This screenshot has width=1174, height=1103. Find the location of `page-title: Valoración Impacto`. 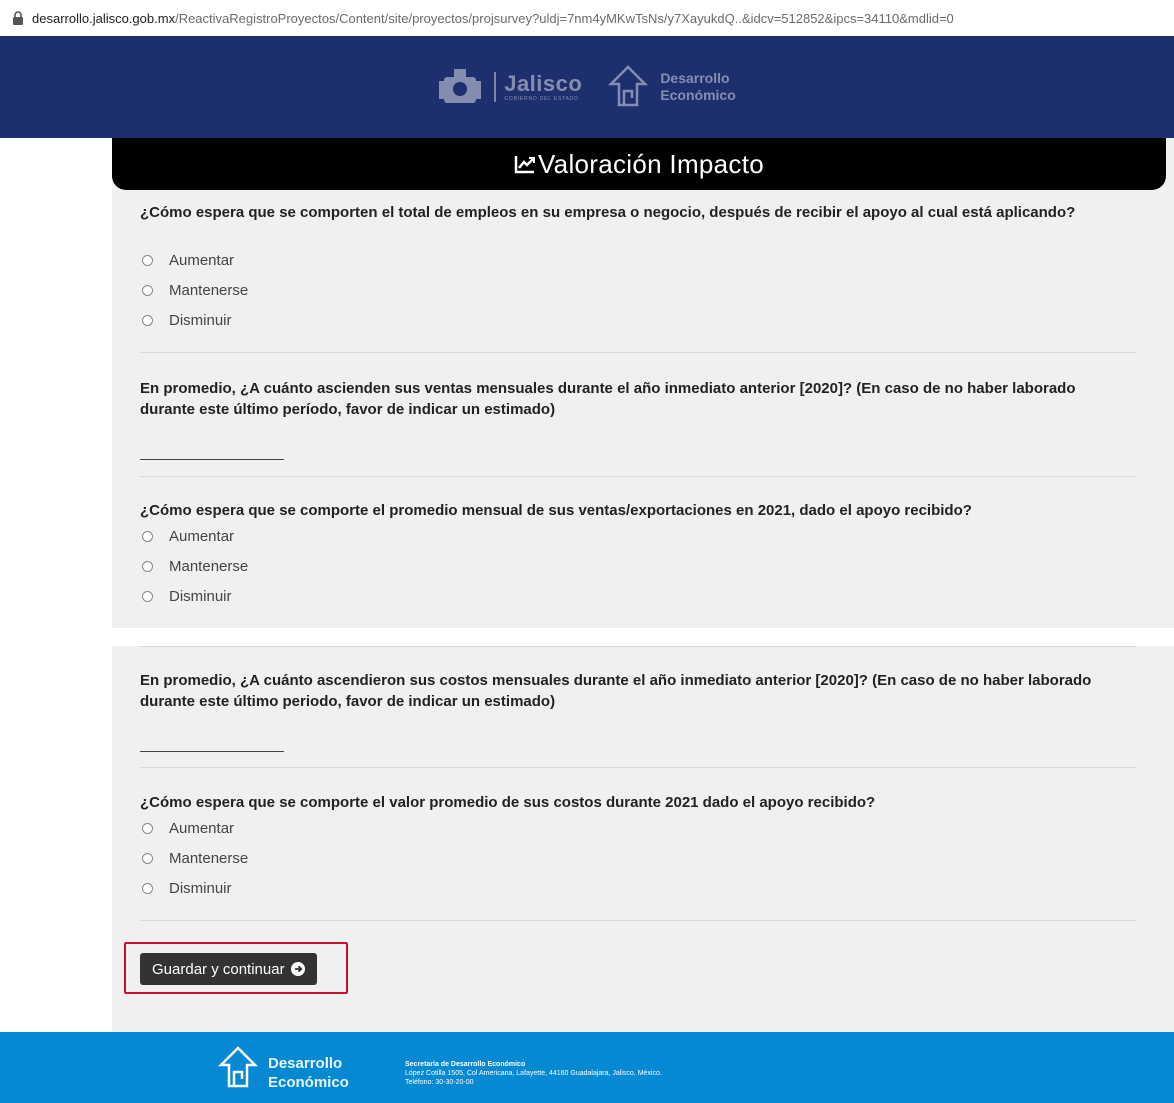

page-title: Valoración Impacto is located at coordinates (651, 163).